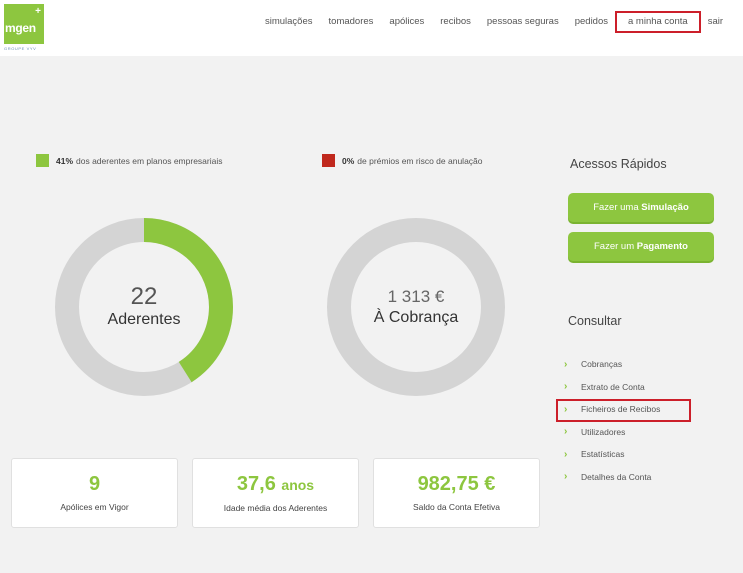 This screenshot has height=573, width=743. I want to click on link-extrato-de-conta: › Extrato de Conta, so click(612, 387).